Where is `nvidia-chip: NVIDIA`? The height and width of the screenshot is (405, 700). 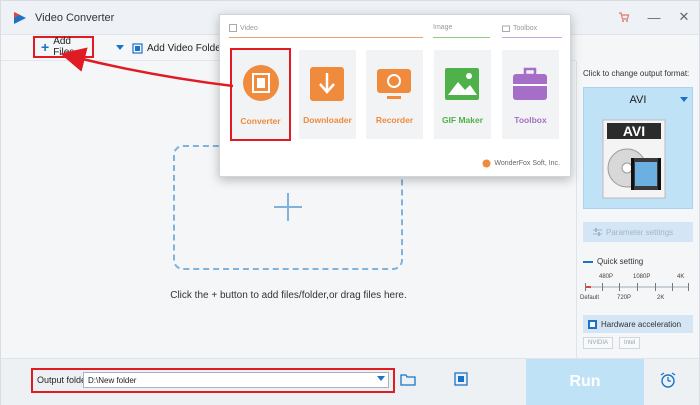 nvidia-chip: NVIDIA is located at coordinates (598, 343).